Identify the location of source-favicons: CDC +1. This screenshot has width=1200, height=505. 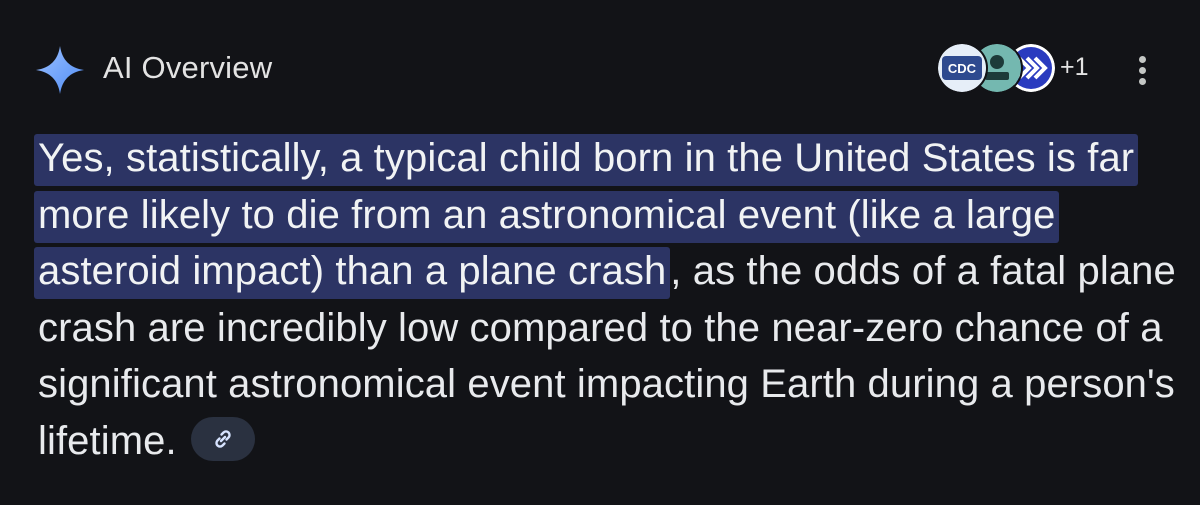
(1012, 68).